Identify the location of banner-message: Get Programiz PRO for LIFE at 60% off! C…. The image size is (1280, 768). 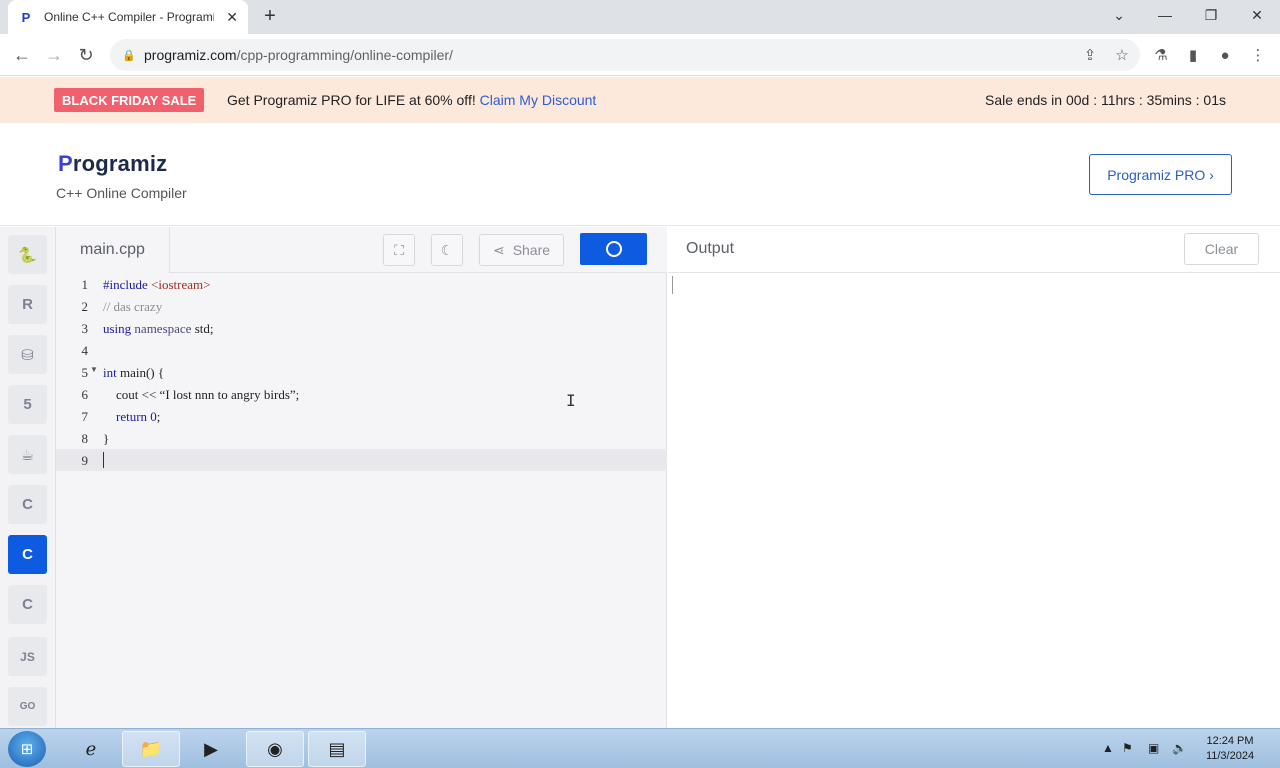
(412, 100).